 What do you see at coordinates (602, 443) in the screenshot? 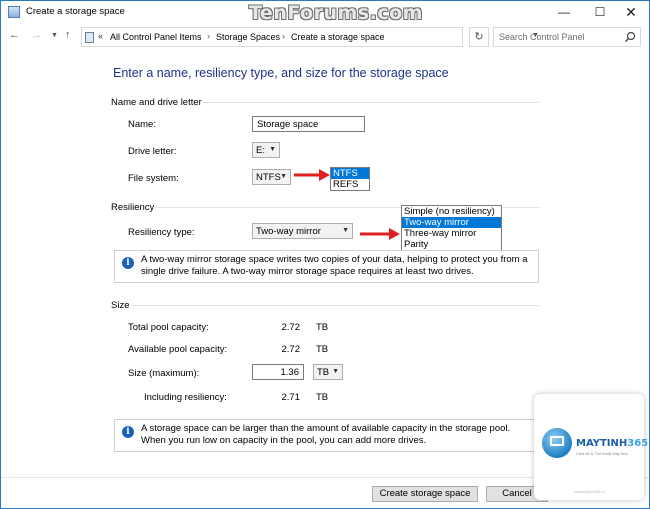
I see `logo-name-main: MAYTINH` at bounding box center [602, 443].